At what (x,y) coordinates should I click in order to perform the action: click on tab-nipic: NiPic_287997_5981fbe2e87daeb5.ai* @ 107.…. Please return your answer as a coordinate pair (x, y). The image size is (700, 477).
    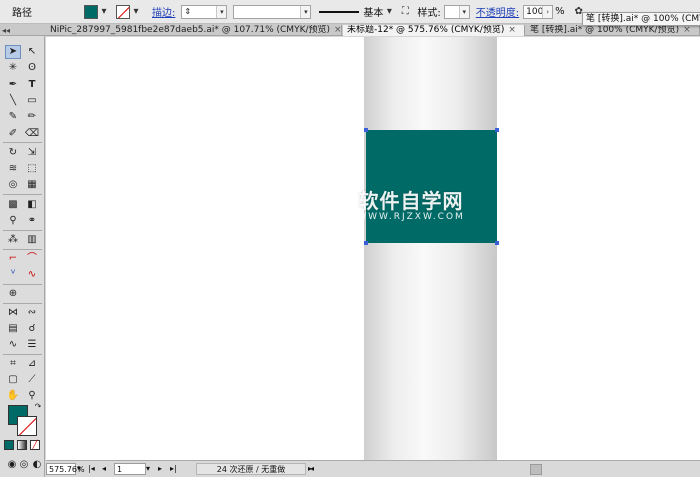
    Looking at the image, I should click on (194, 30).